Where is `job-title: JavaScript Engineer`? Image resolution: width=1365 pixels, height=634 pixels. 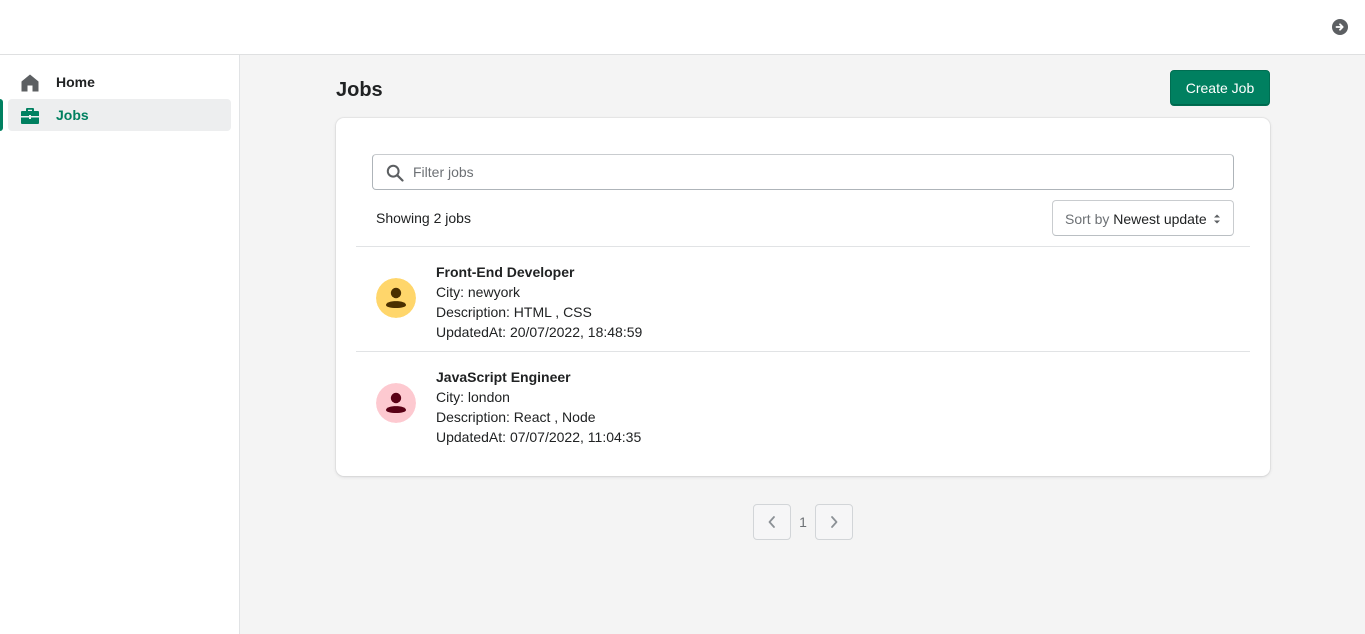 job-title: JavaScript Engineer is located at coordinates (503, 377).